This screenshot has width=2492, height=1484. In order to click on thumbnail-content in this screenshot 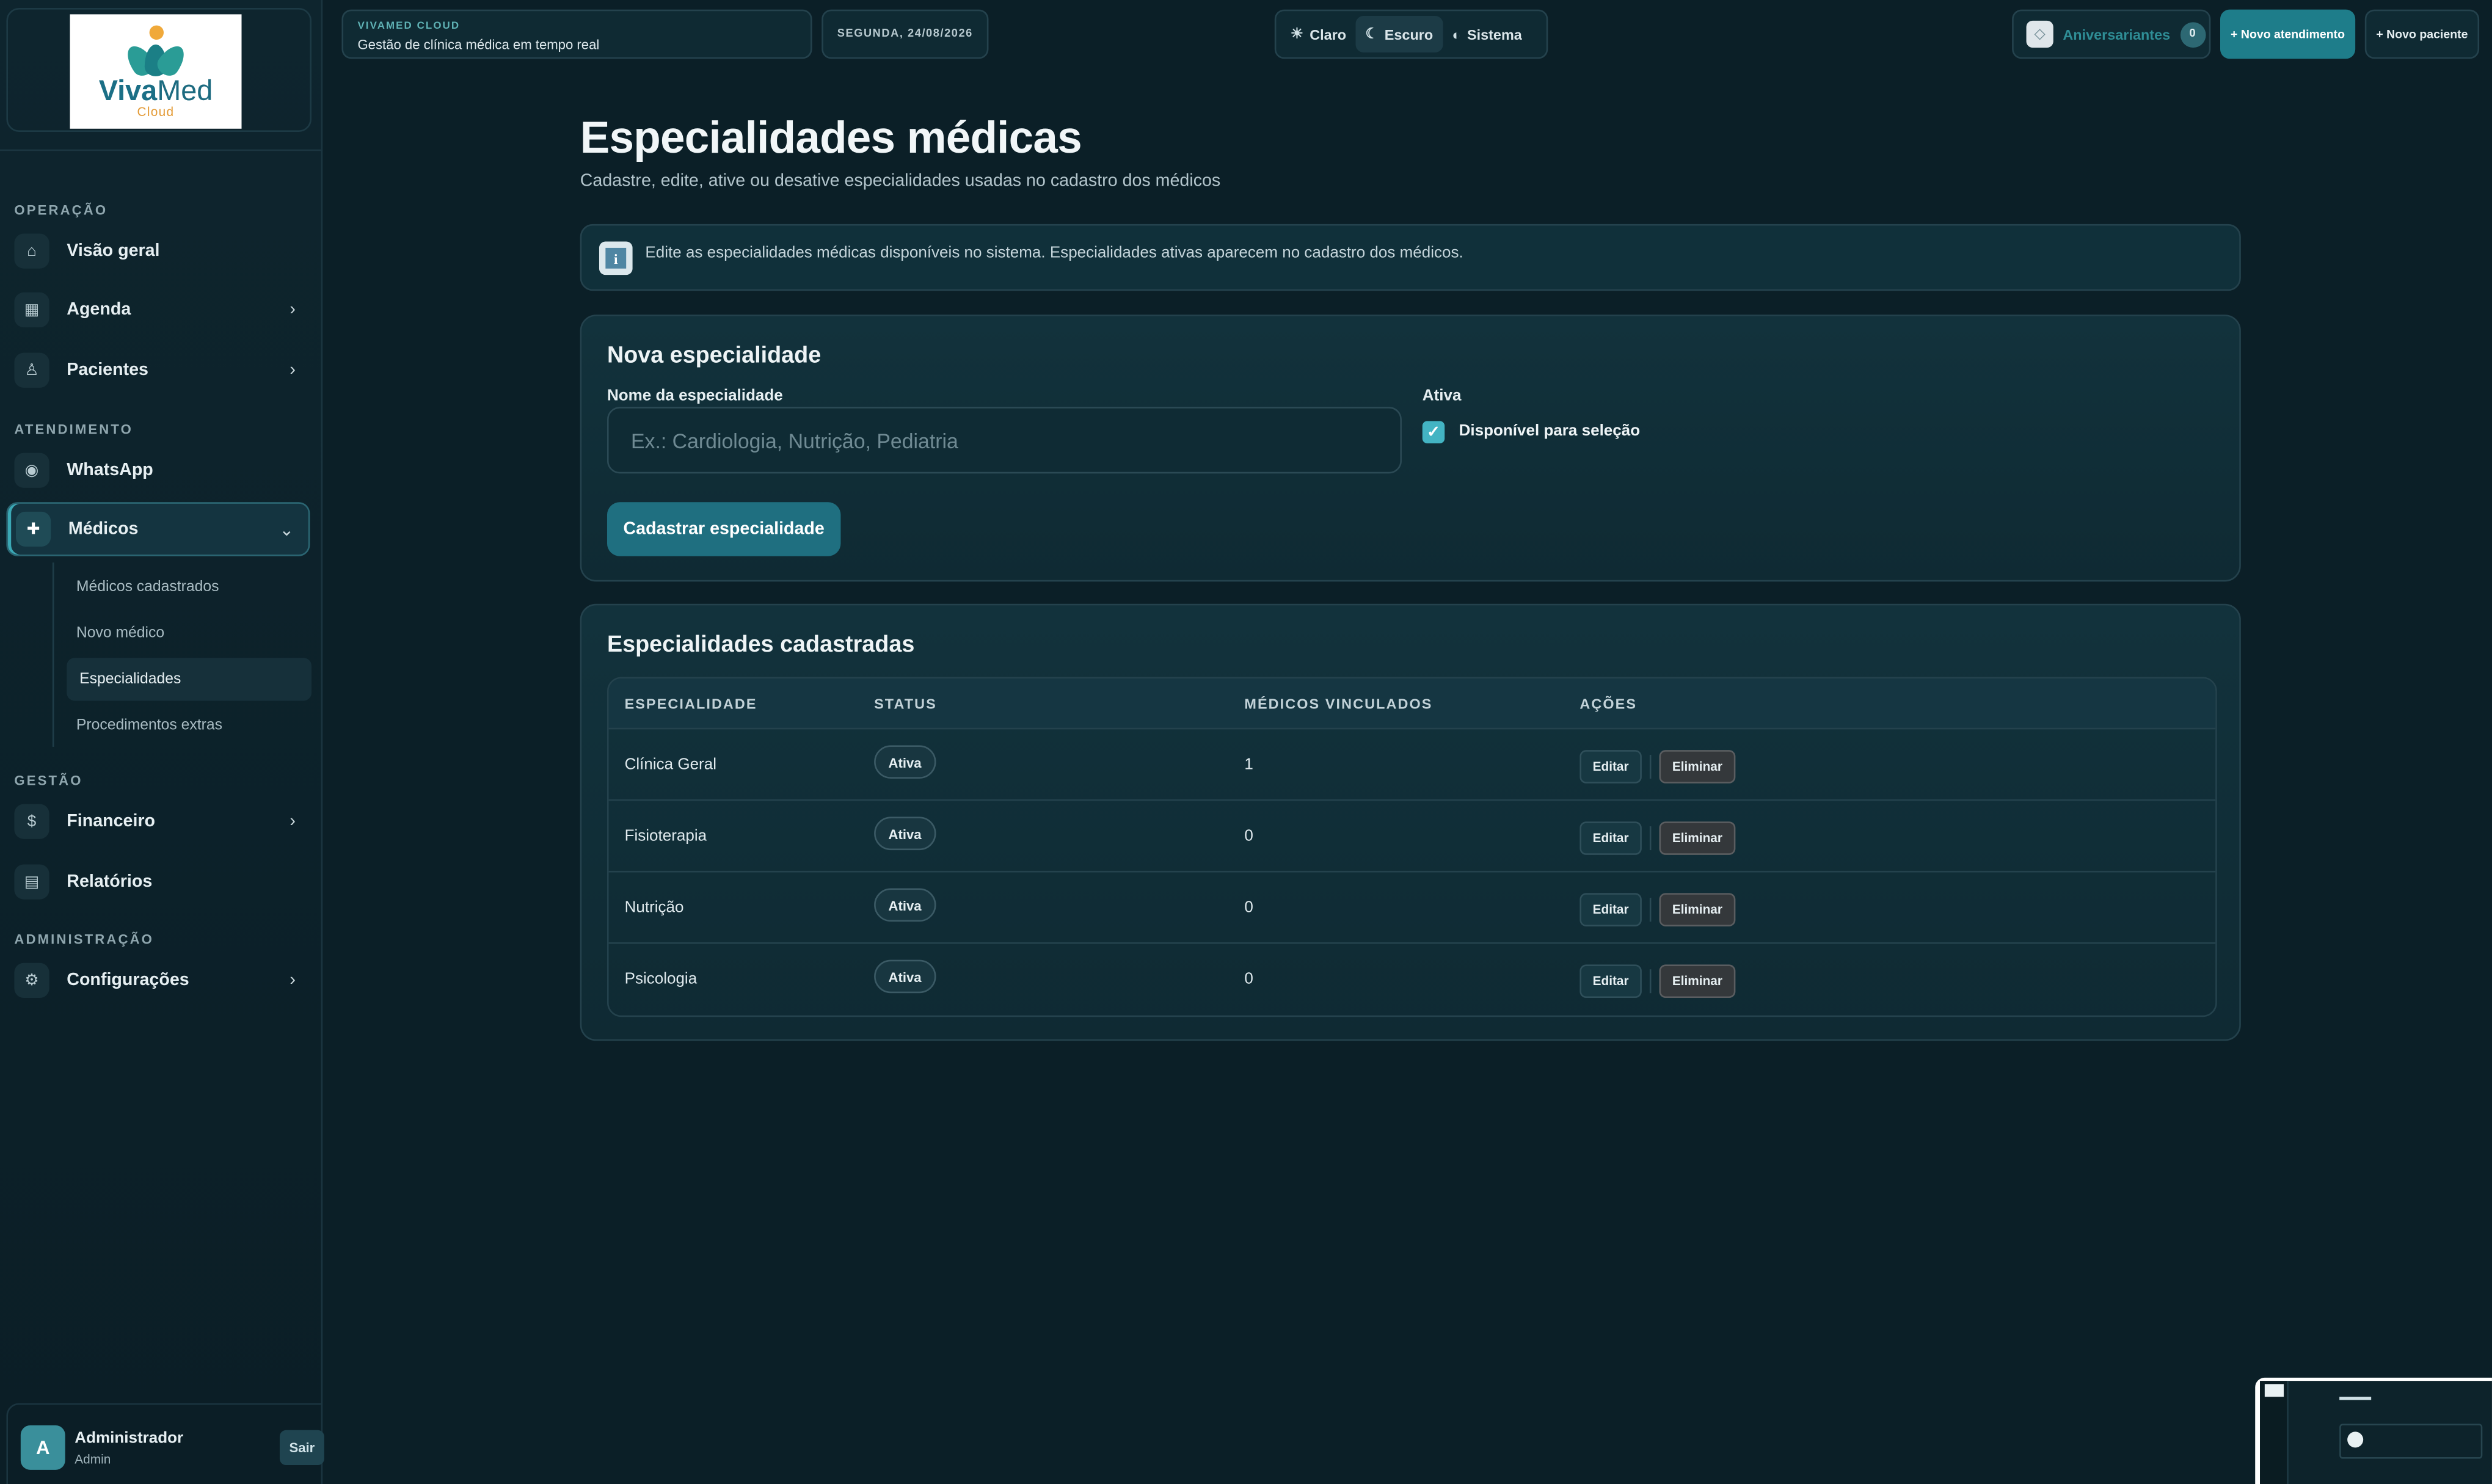, I will do `click(2376, 1433)`.